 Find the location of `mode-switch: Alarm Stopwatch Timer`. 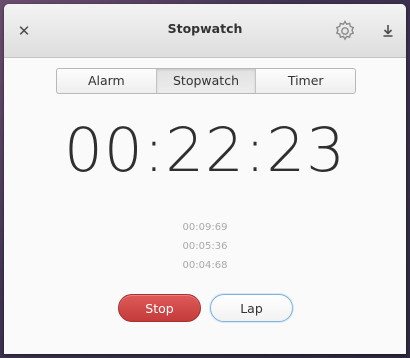

mode-switch: Alarm Stopwatch Timer is located at coordinates (206, 81).